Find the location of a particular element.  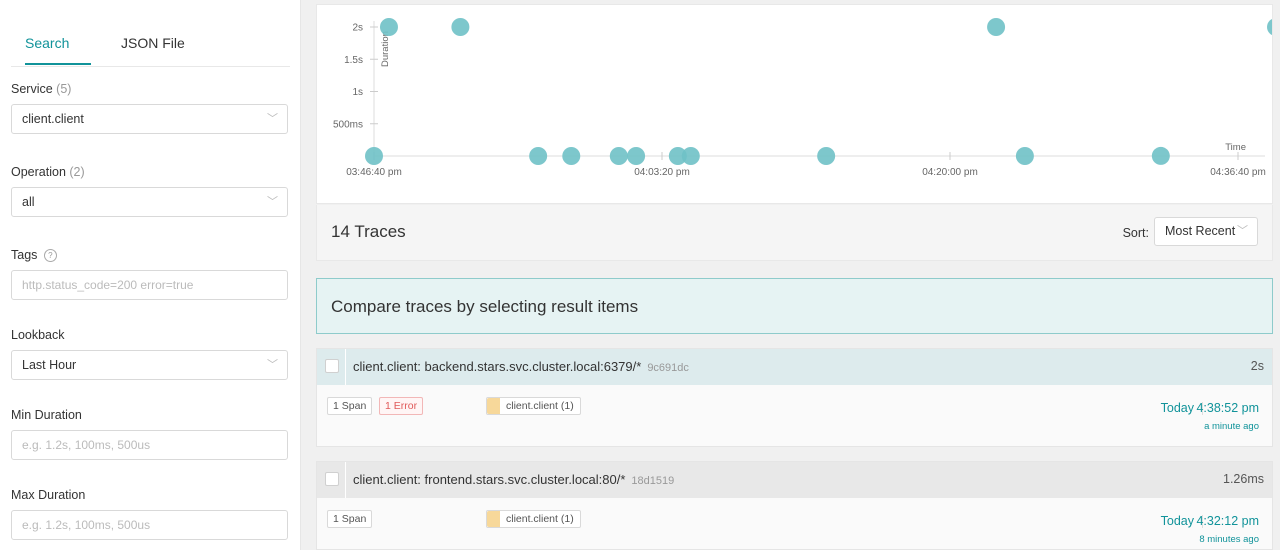

service-label-text: Service is located at coordinates (32, 89).